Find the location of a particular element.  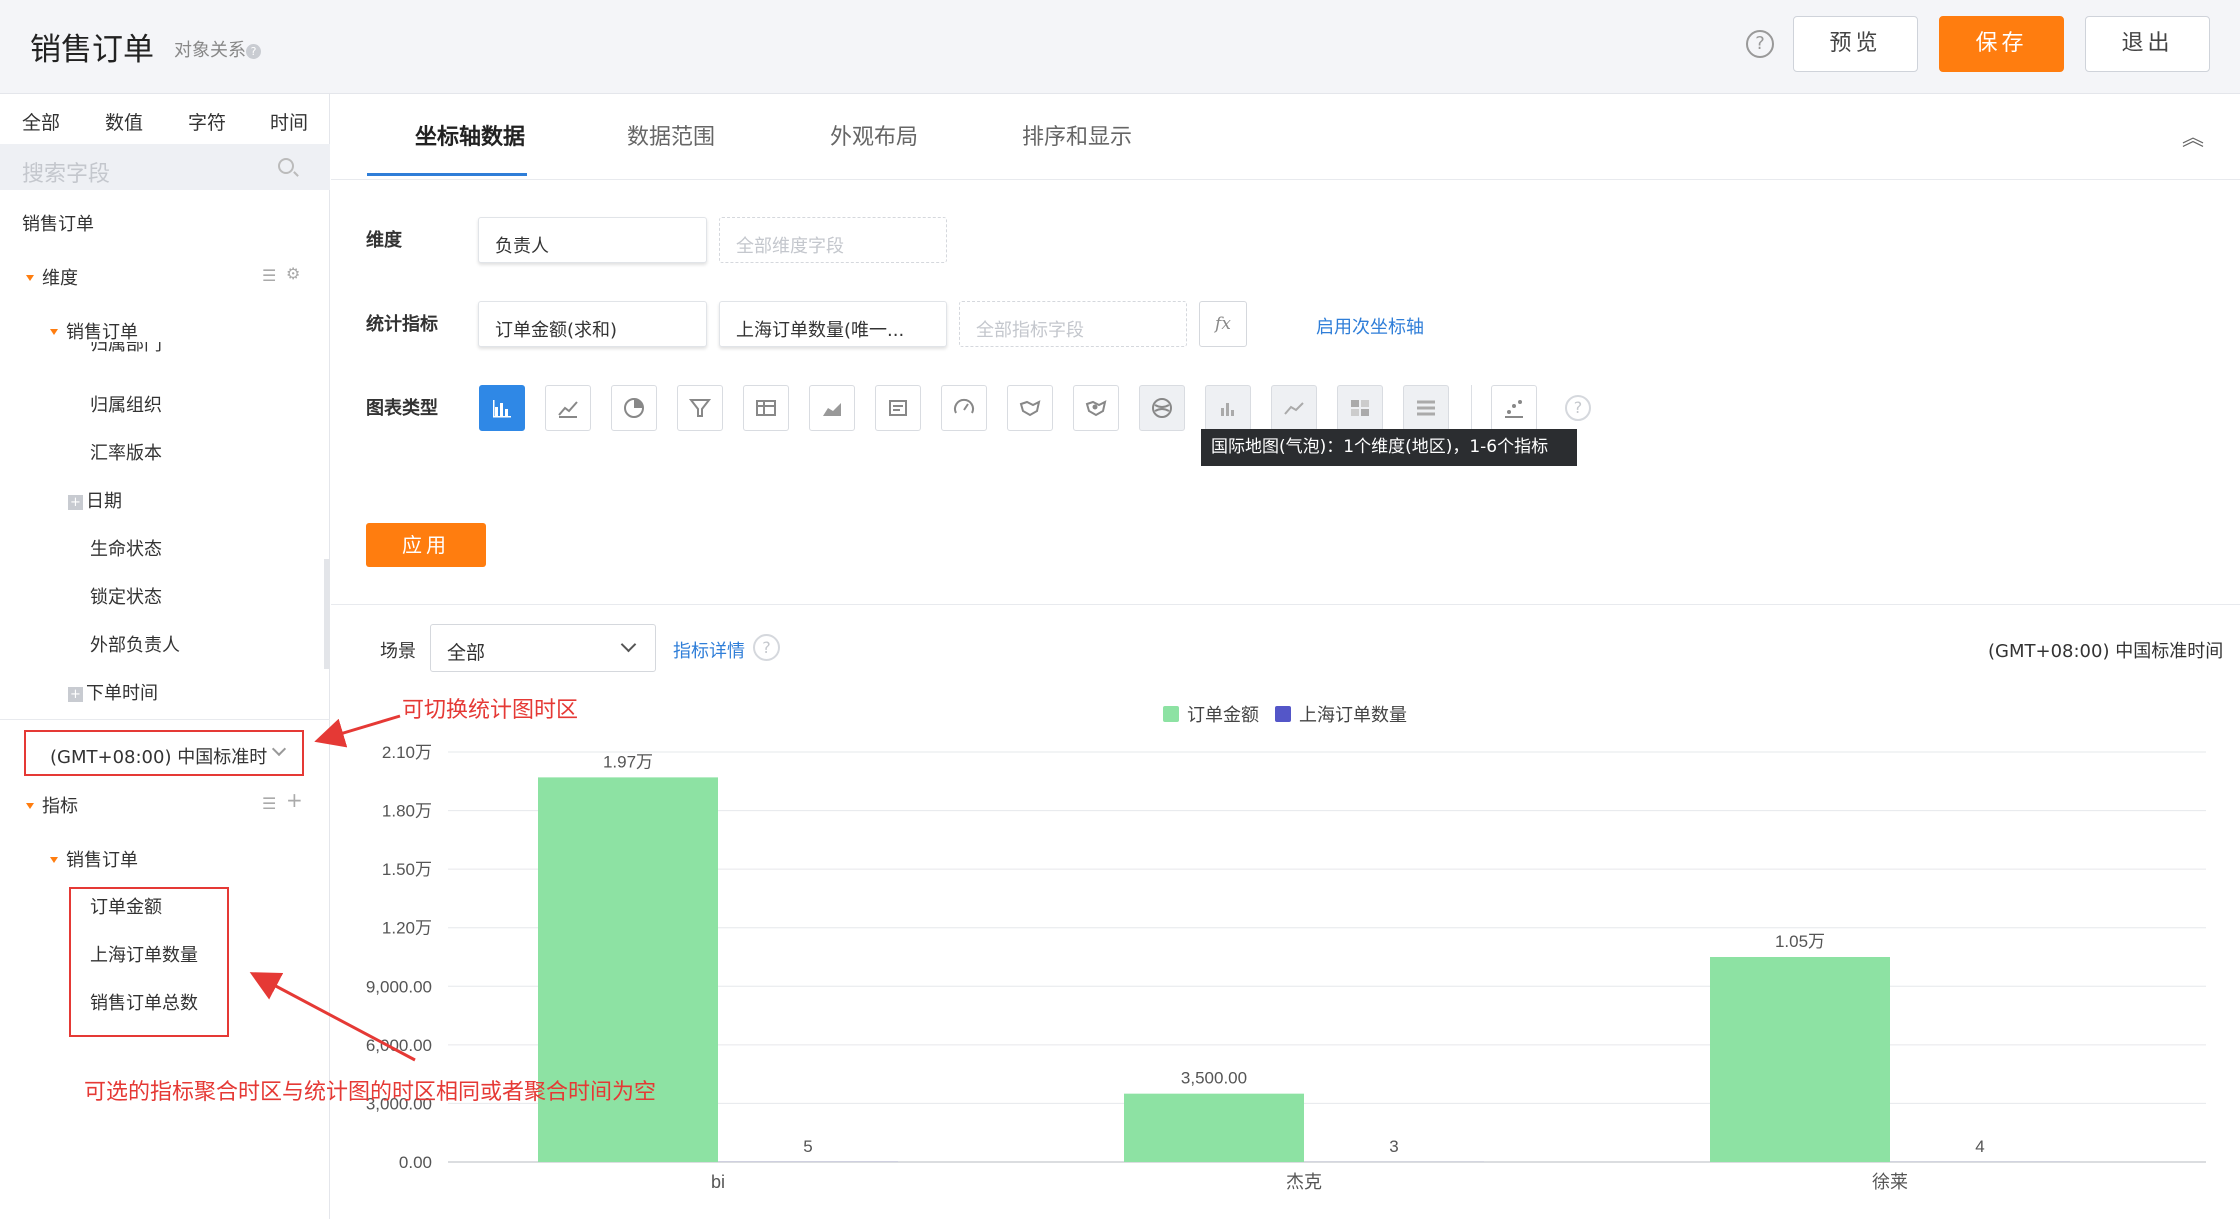

y-tick-label: 1.20万 is located at coordinates (407, 928).